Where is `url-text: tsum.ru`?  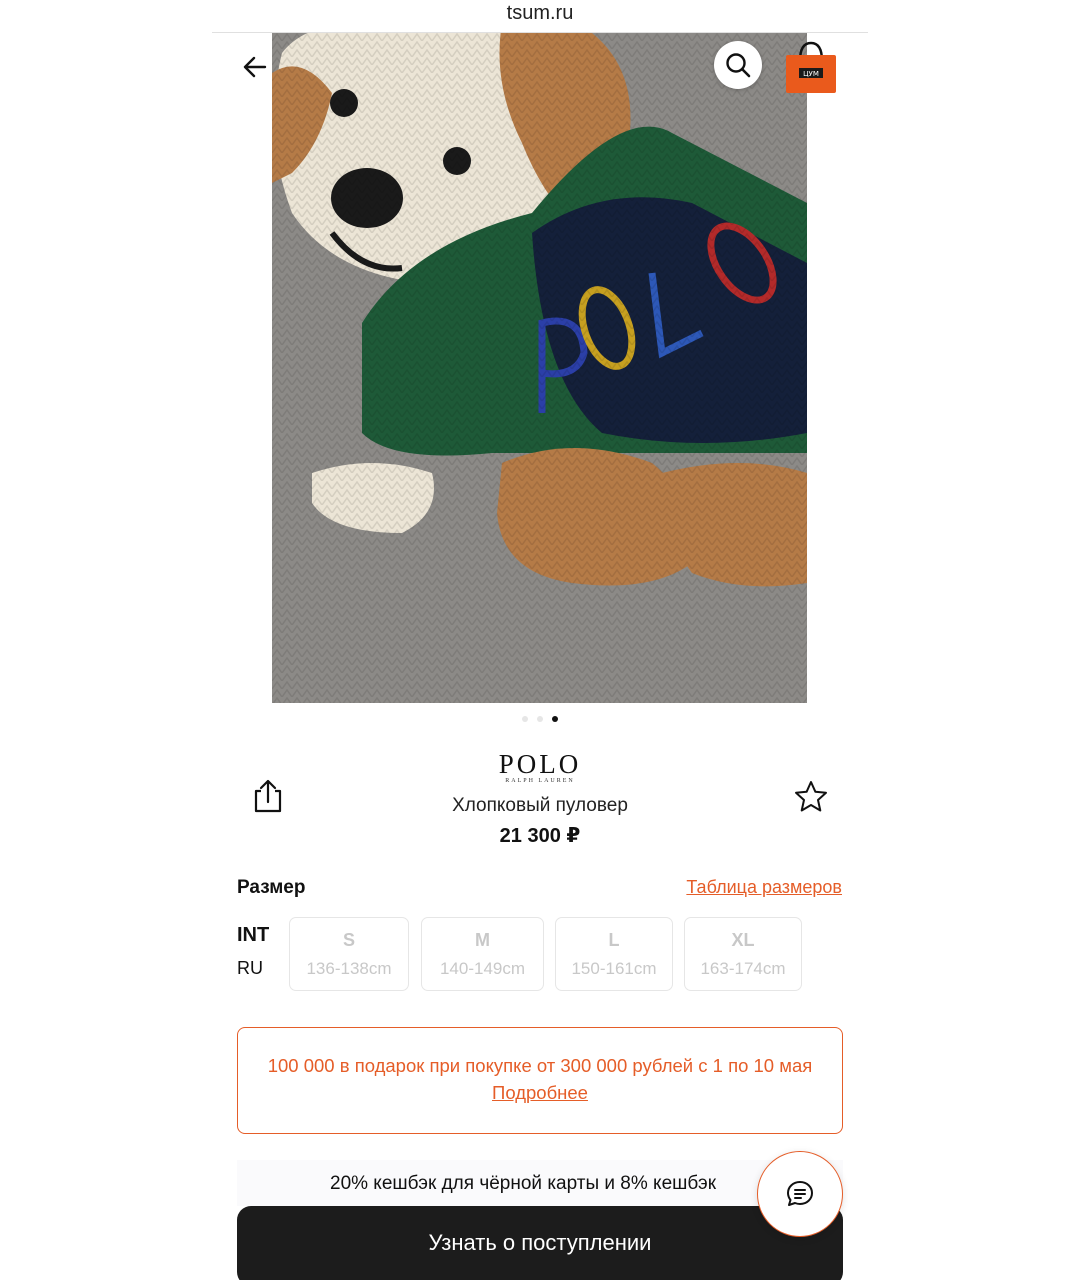
url-text: tsum.ru is located at coordinates (540, 13).